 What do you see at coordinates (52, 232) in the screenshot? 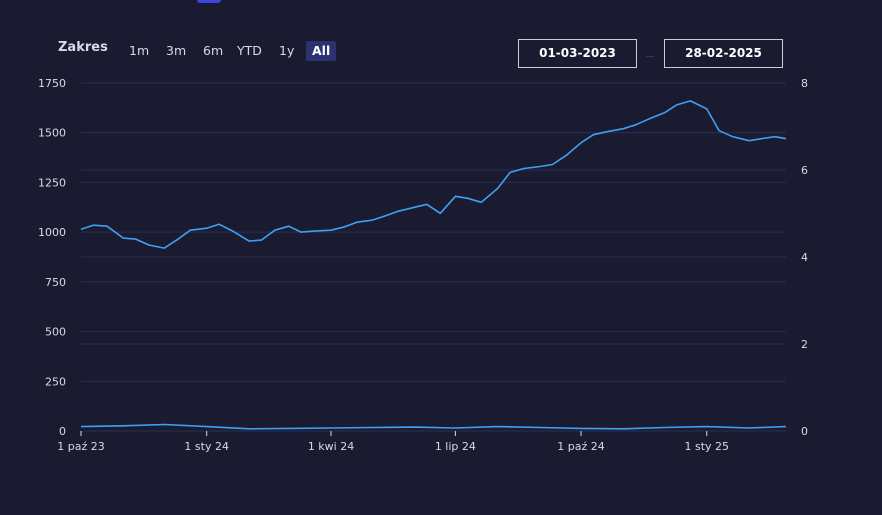
I see `y-left-tick-label: 1000` at bounding box center [52, 232].